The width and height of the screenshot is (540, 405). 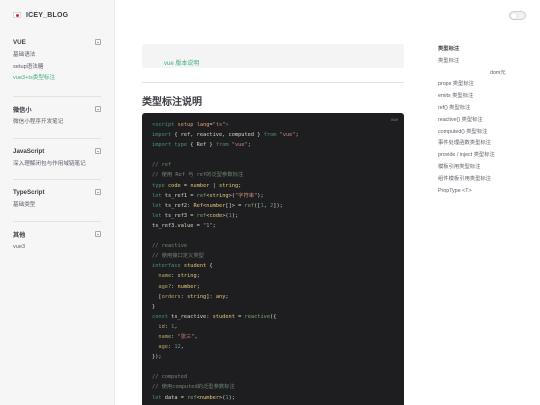 I want to click on sidebar-item: 基础语法, so click(x=57, y=56).